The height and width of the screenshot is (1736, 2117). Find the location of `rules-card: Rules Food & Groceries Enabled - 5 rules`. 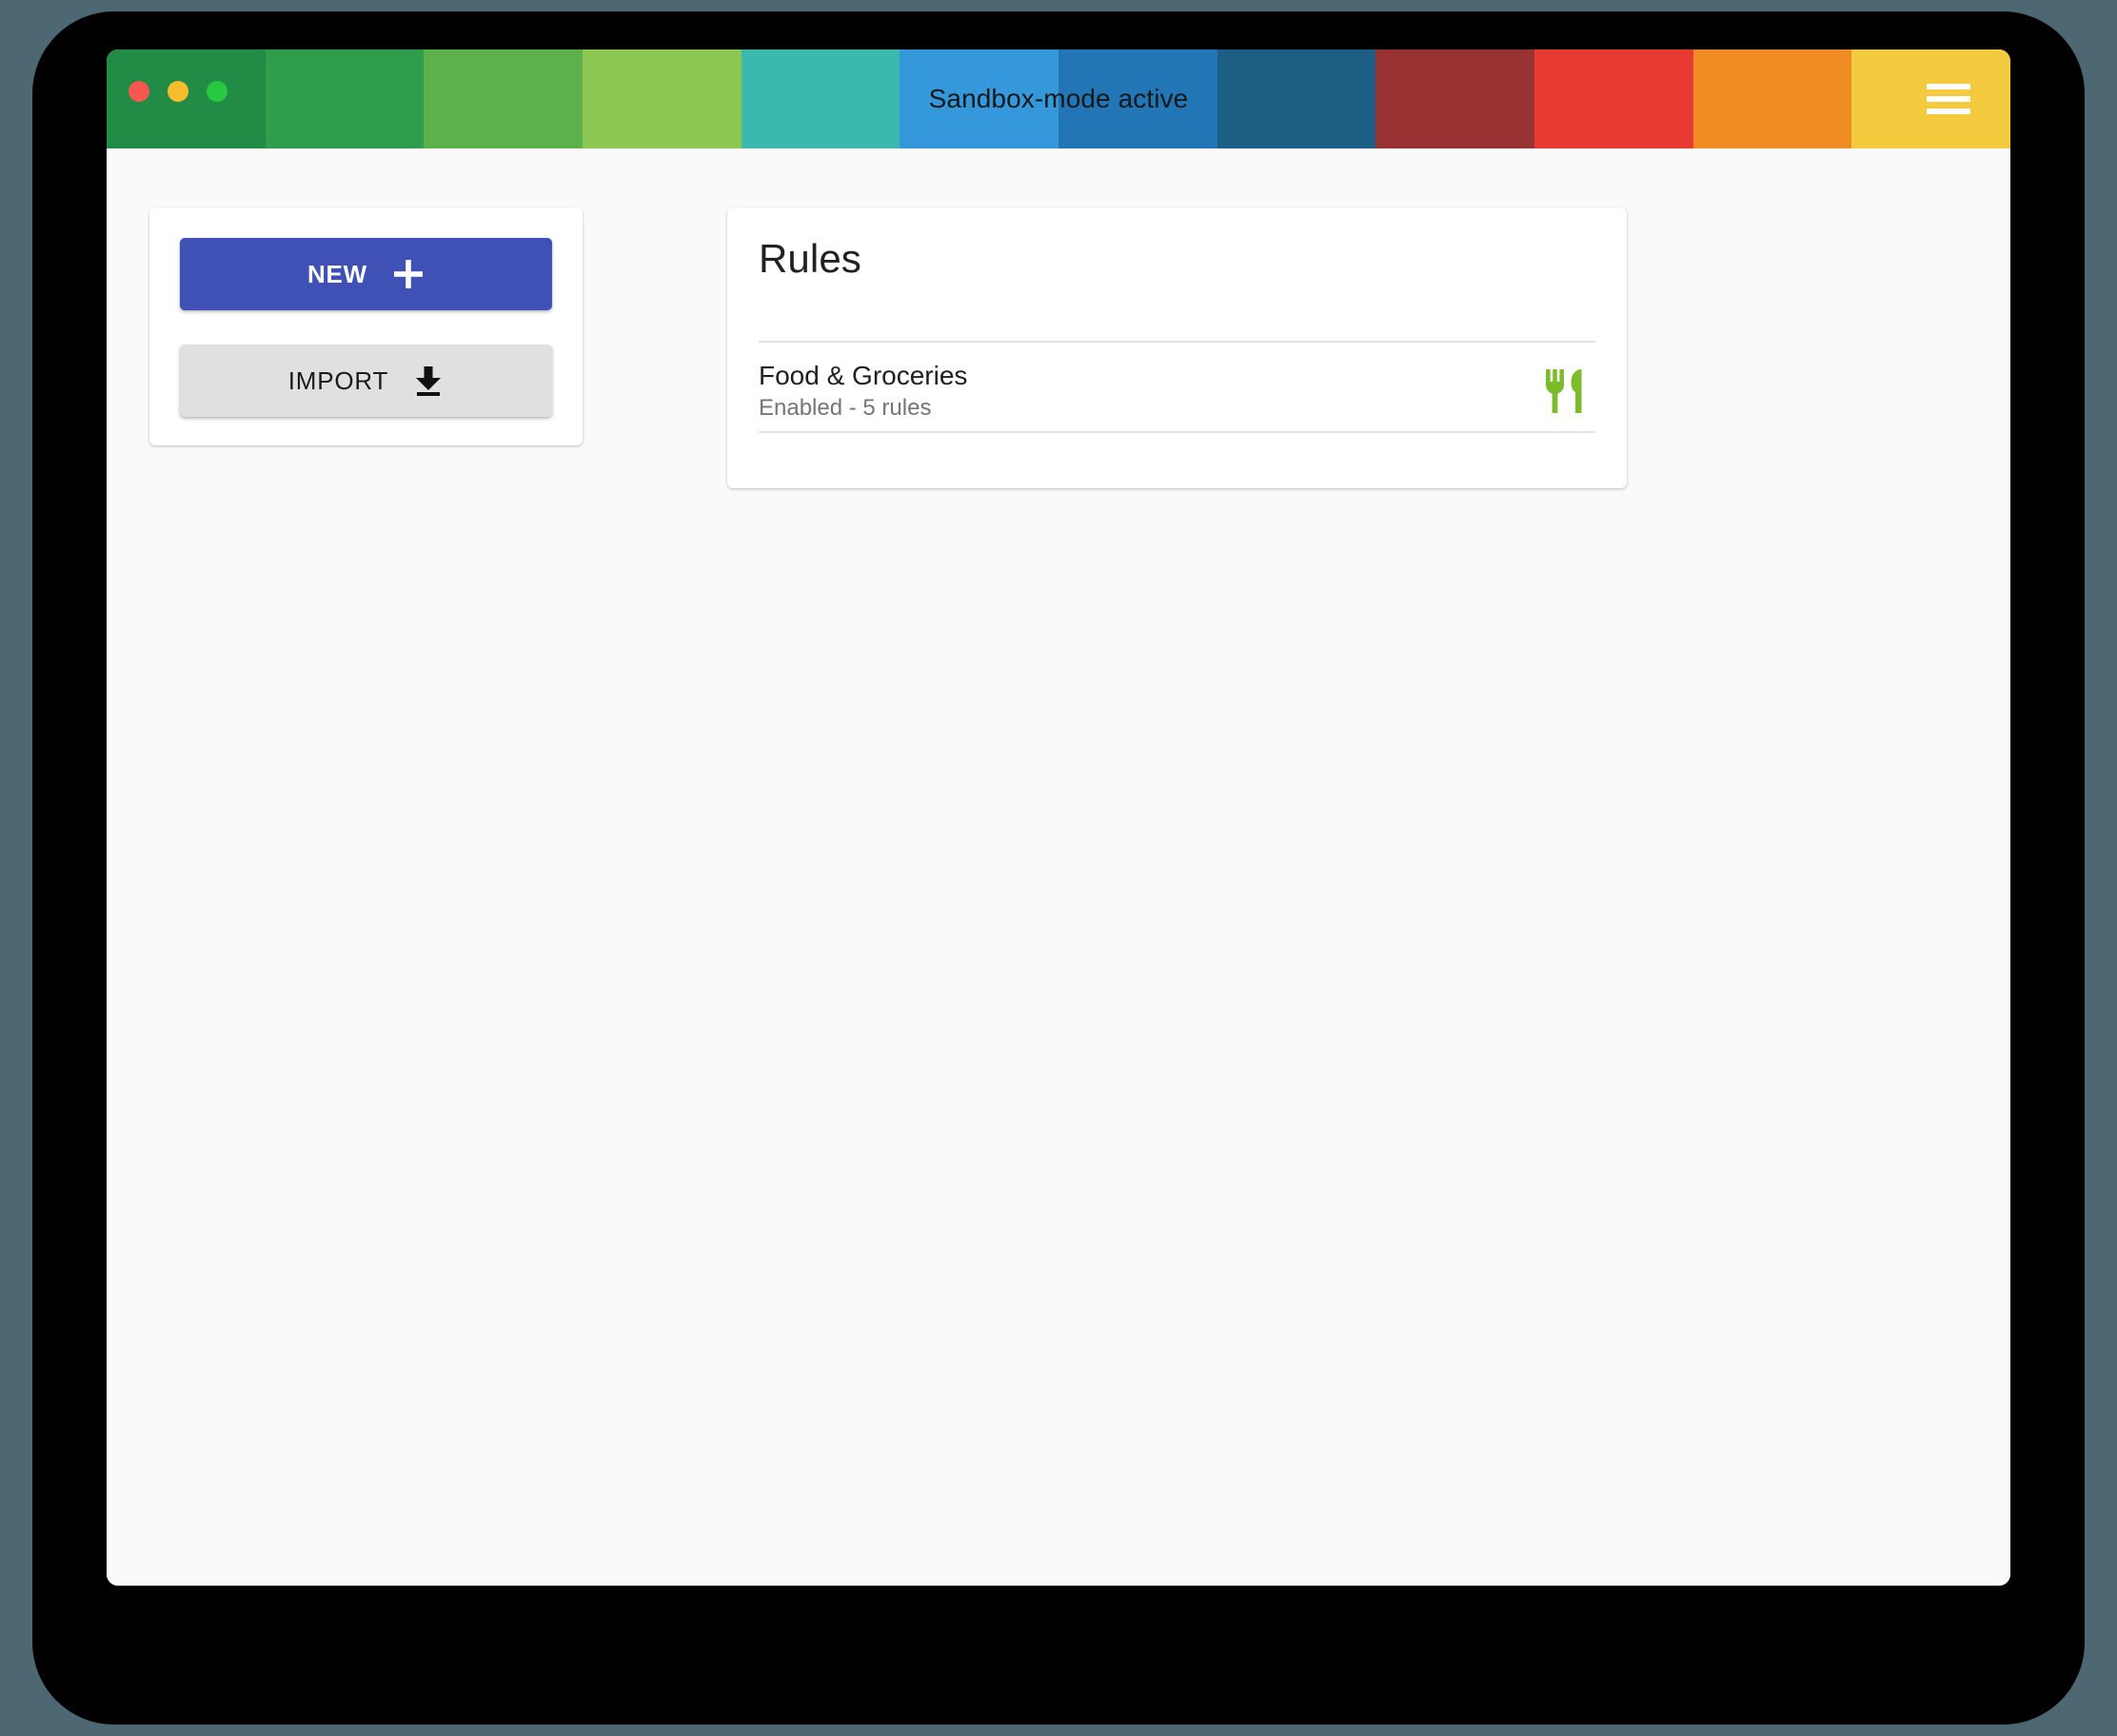

rules-card: Rules Food & Groceries Enabled - 5 rules is located at coordinates (1177, 347).